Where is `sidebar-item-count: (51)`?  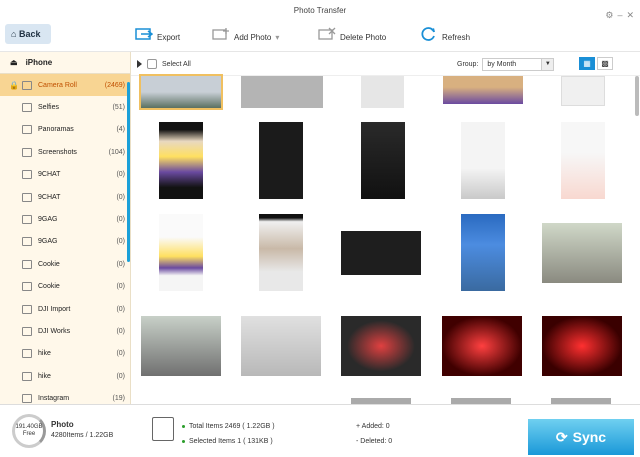 sidebar-item-count: (51) is located at coordinates (118, 108).